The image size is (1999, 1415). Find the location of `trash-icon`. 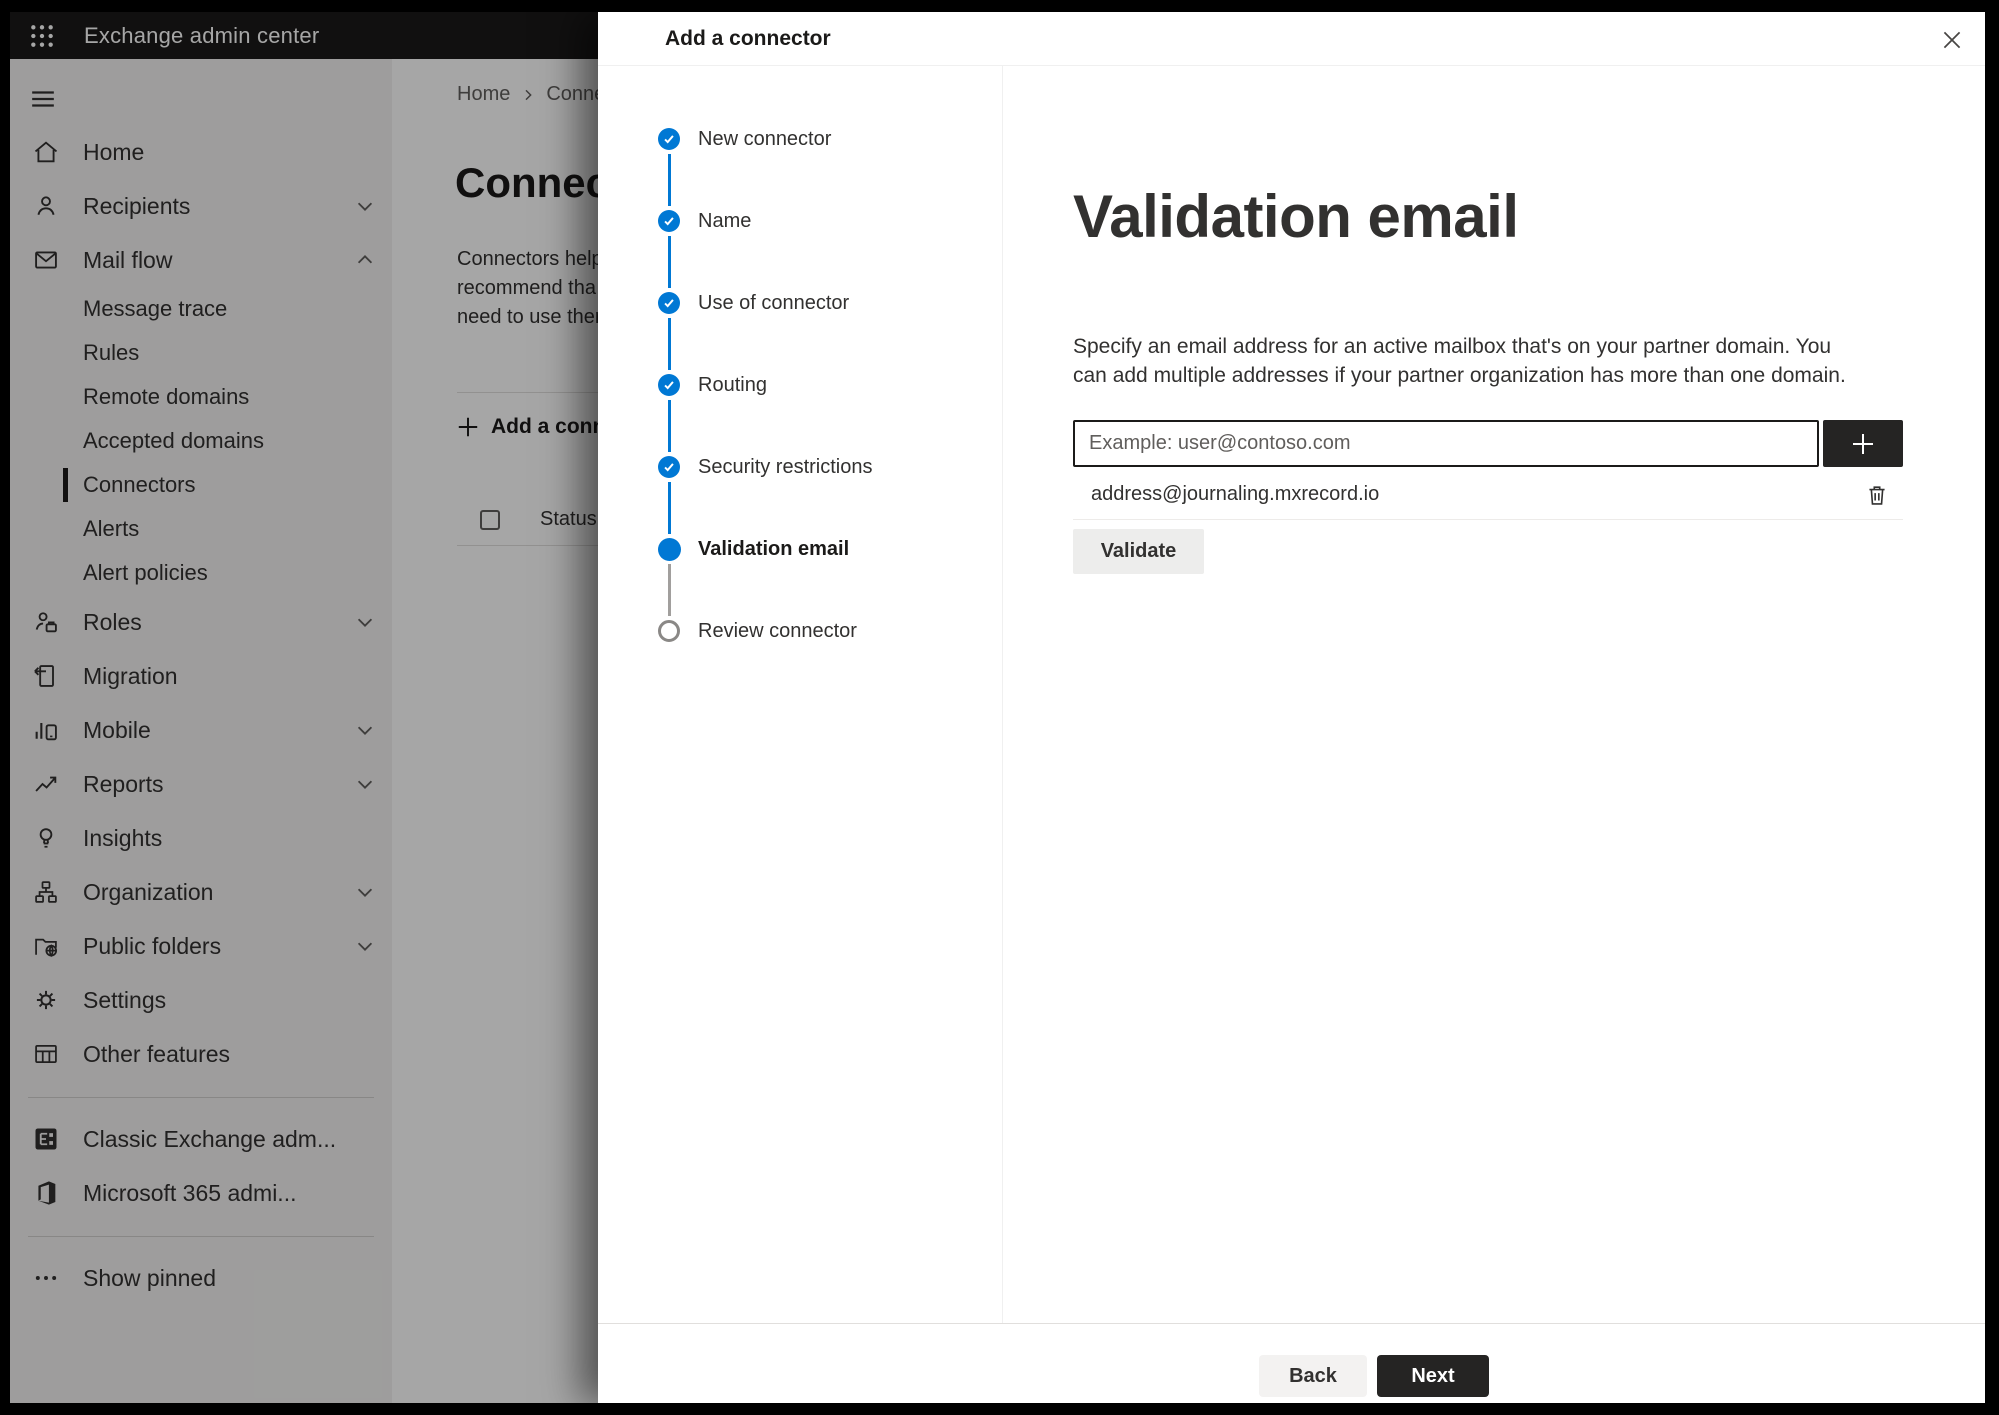

trash-icon is located at coordinates (1877, 495).